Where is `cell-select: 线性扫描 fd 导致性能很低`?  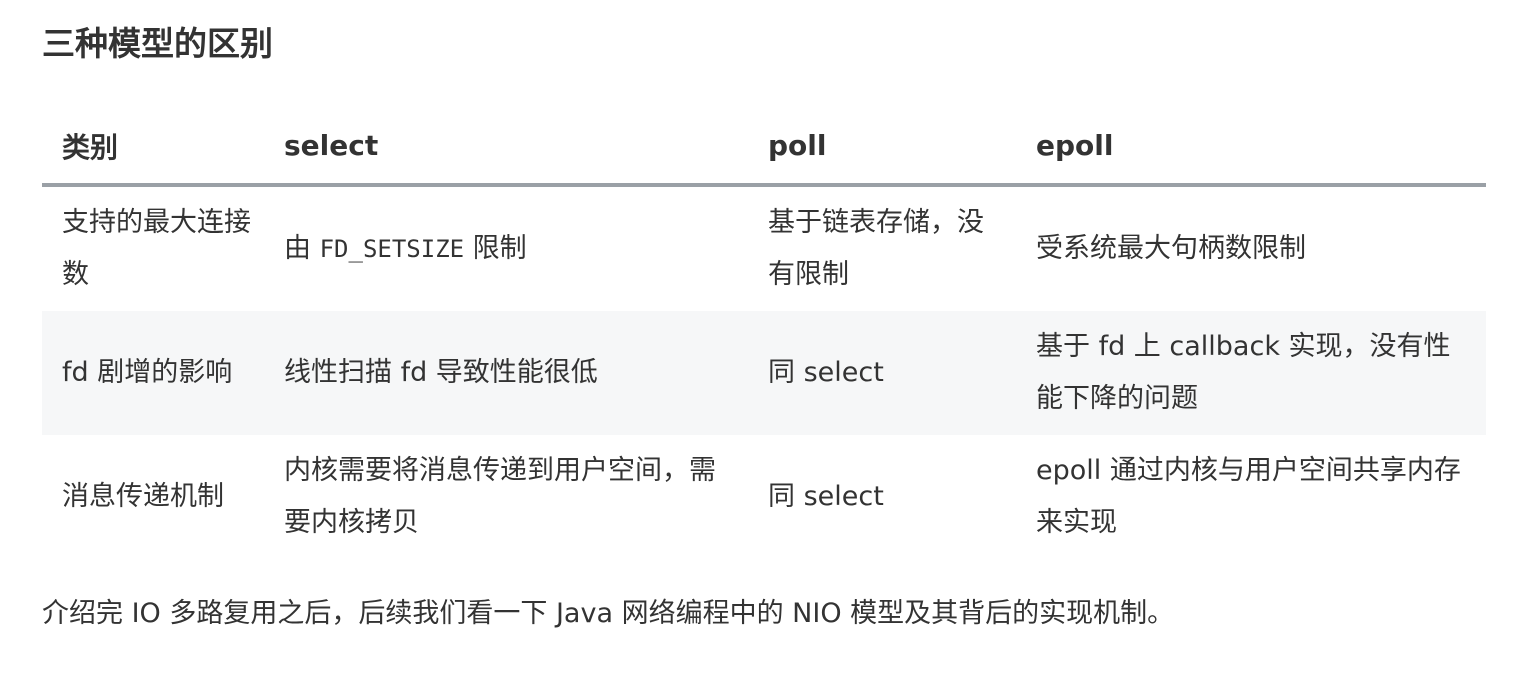
cell-select: 线性扫描 fd 导致性能很低 is located at coordinates (506, 373).